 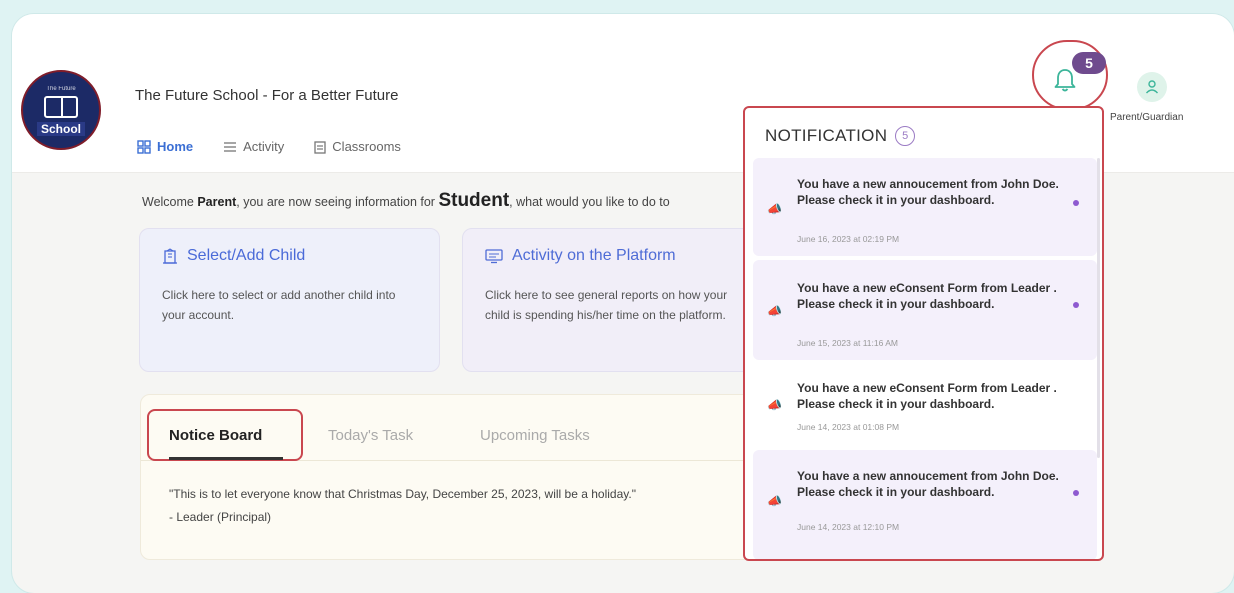 What do you see at coordinates (267, 95) in the screenshot?
I see `school-title: The Future School - For a Better Future` at bounding box center [267, 95].